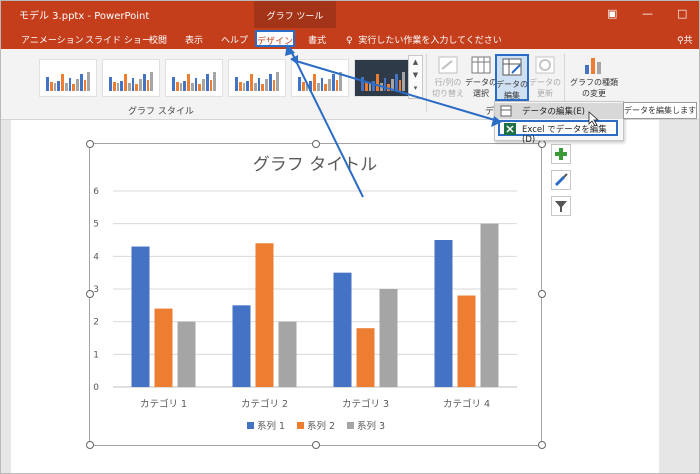  I want to click on annotation-arrowhead, so click(496, 121).